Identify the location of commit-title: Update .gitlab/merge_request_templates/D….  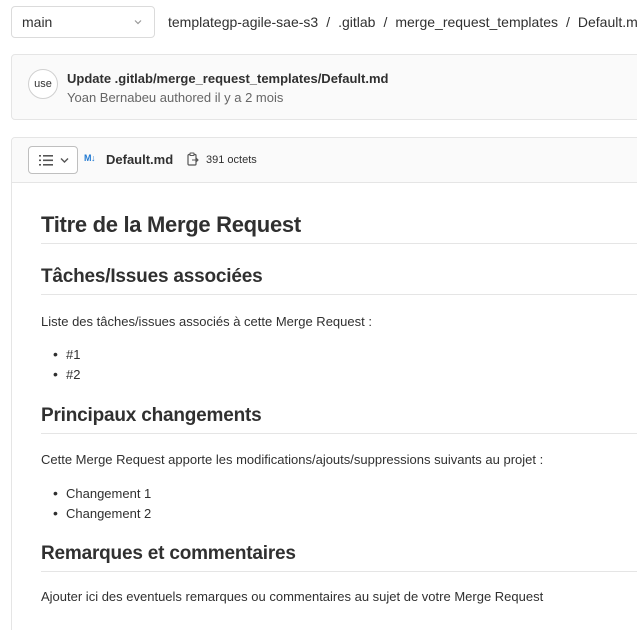
(227, 78).